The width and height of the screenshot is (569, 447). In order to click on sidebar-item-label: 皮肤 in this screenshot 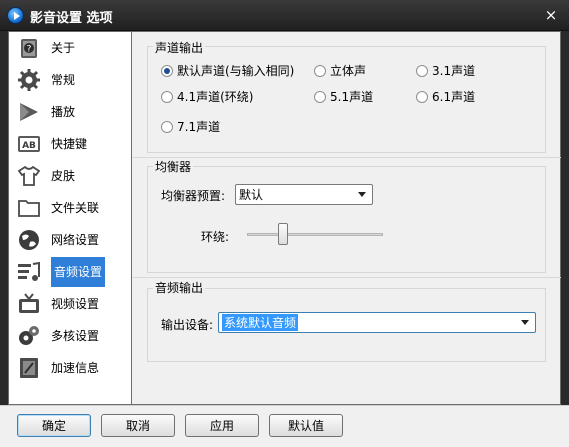, I will do `click(63, 176)`.